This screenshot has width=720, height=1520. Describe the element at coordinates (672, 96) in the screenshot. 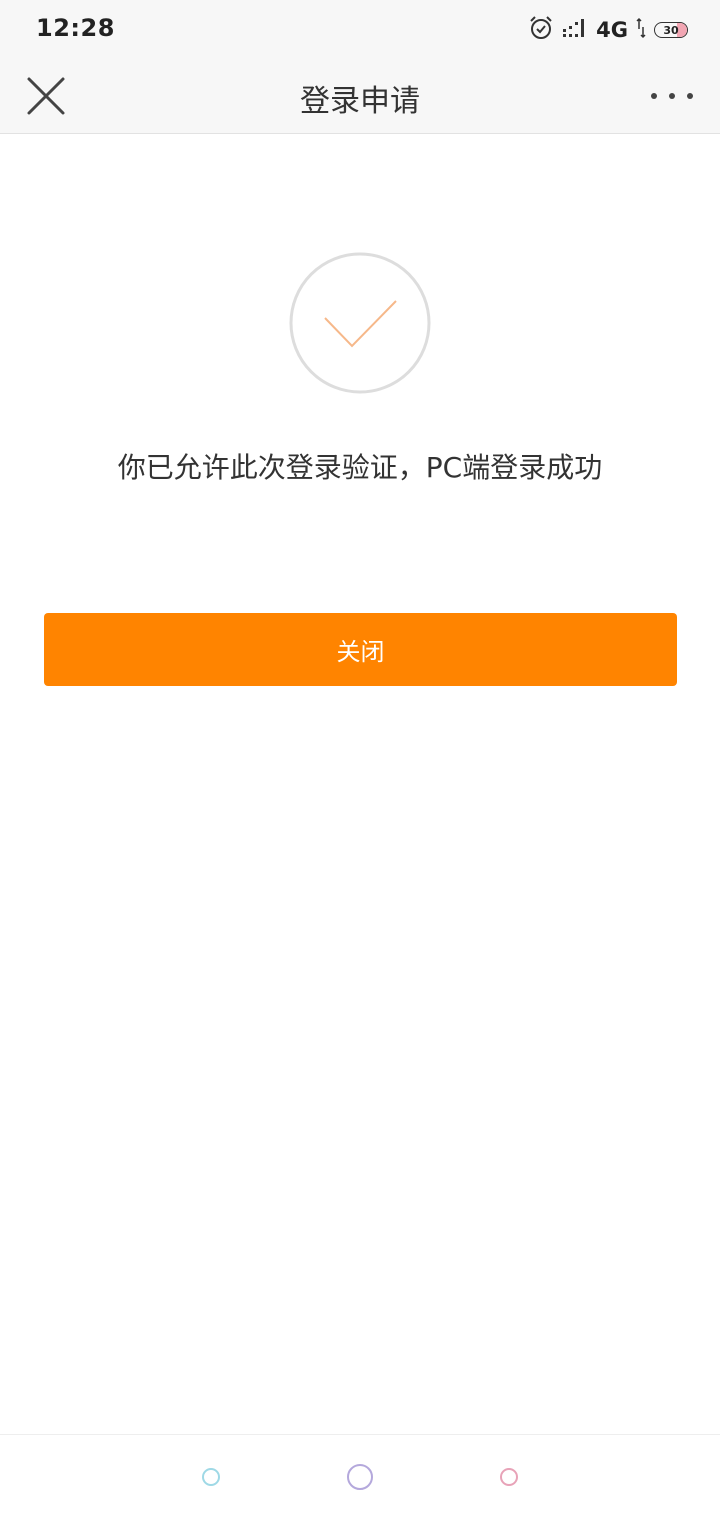

I see `more-icon` at that location.